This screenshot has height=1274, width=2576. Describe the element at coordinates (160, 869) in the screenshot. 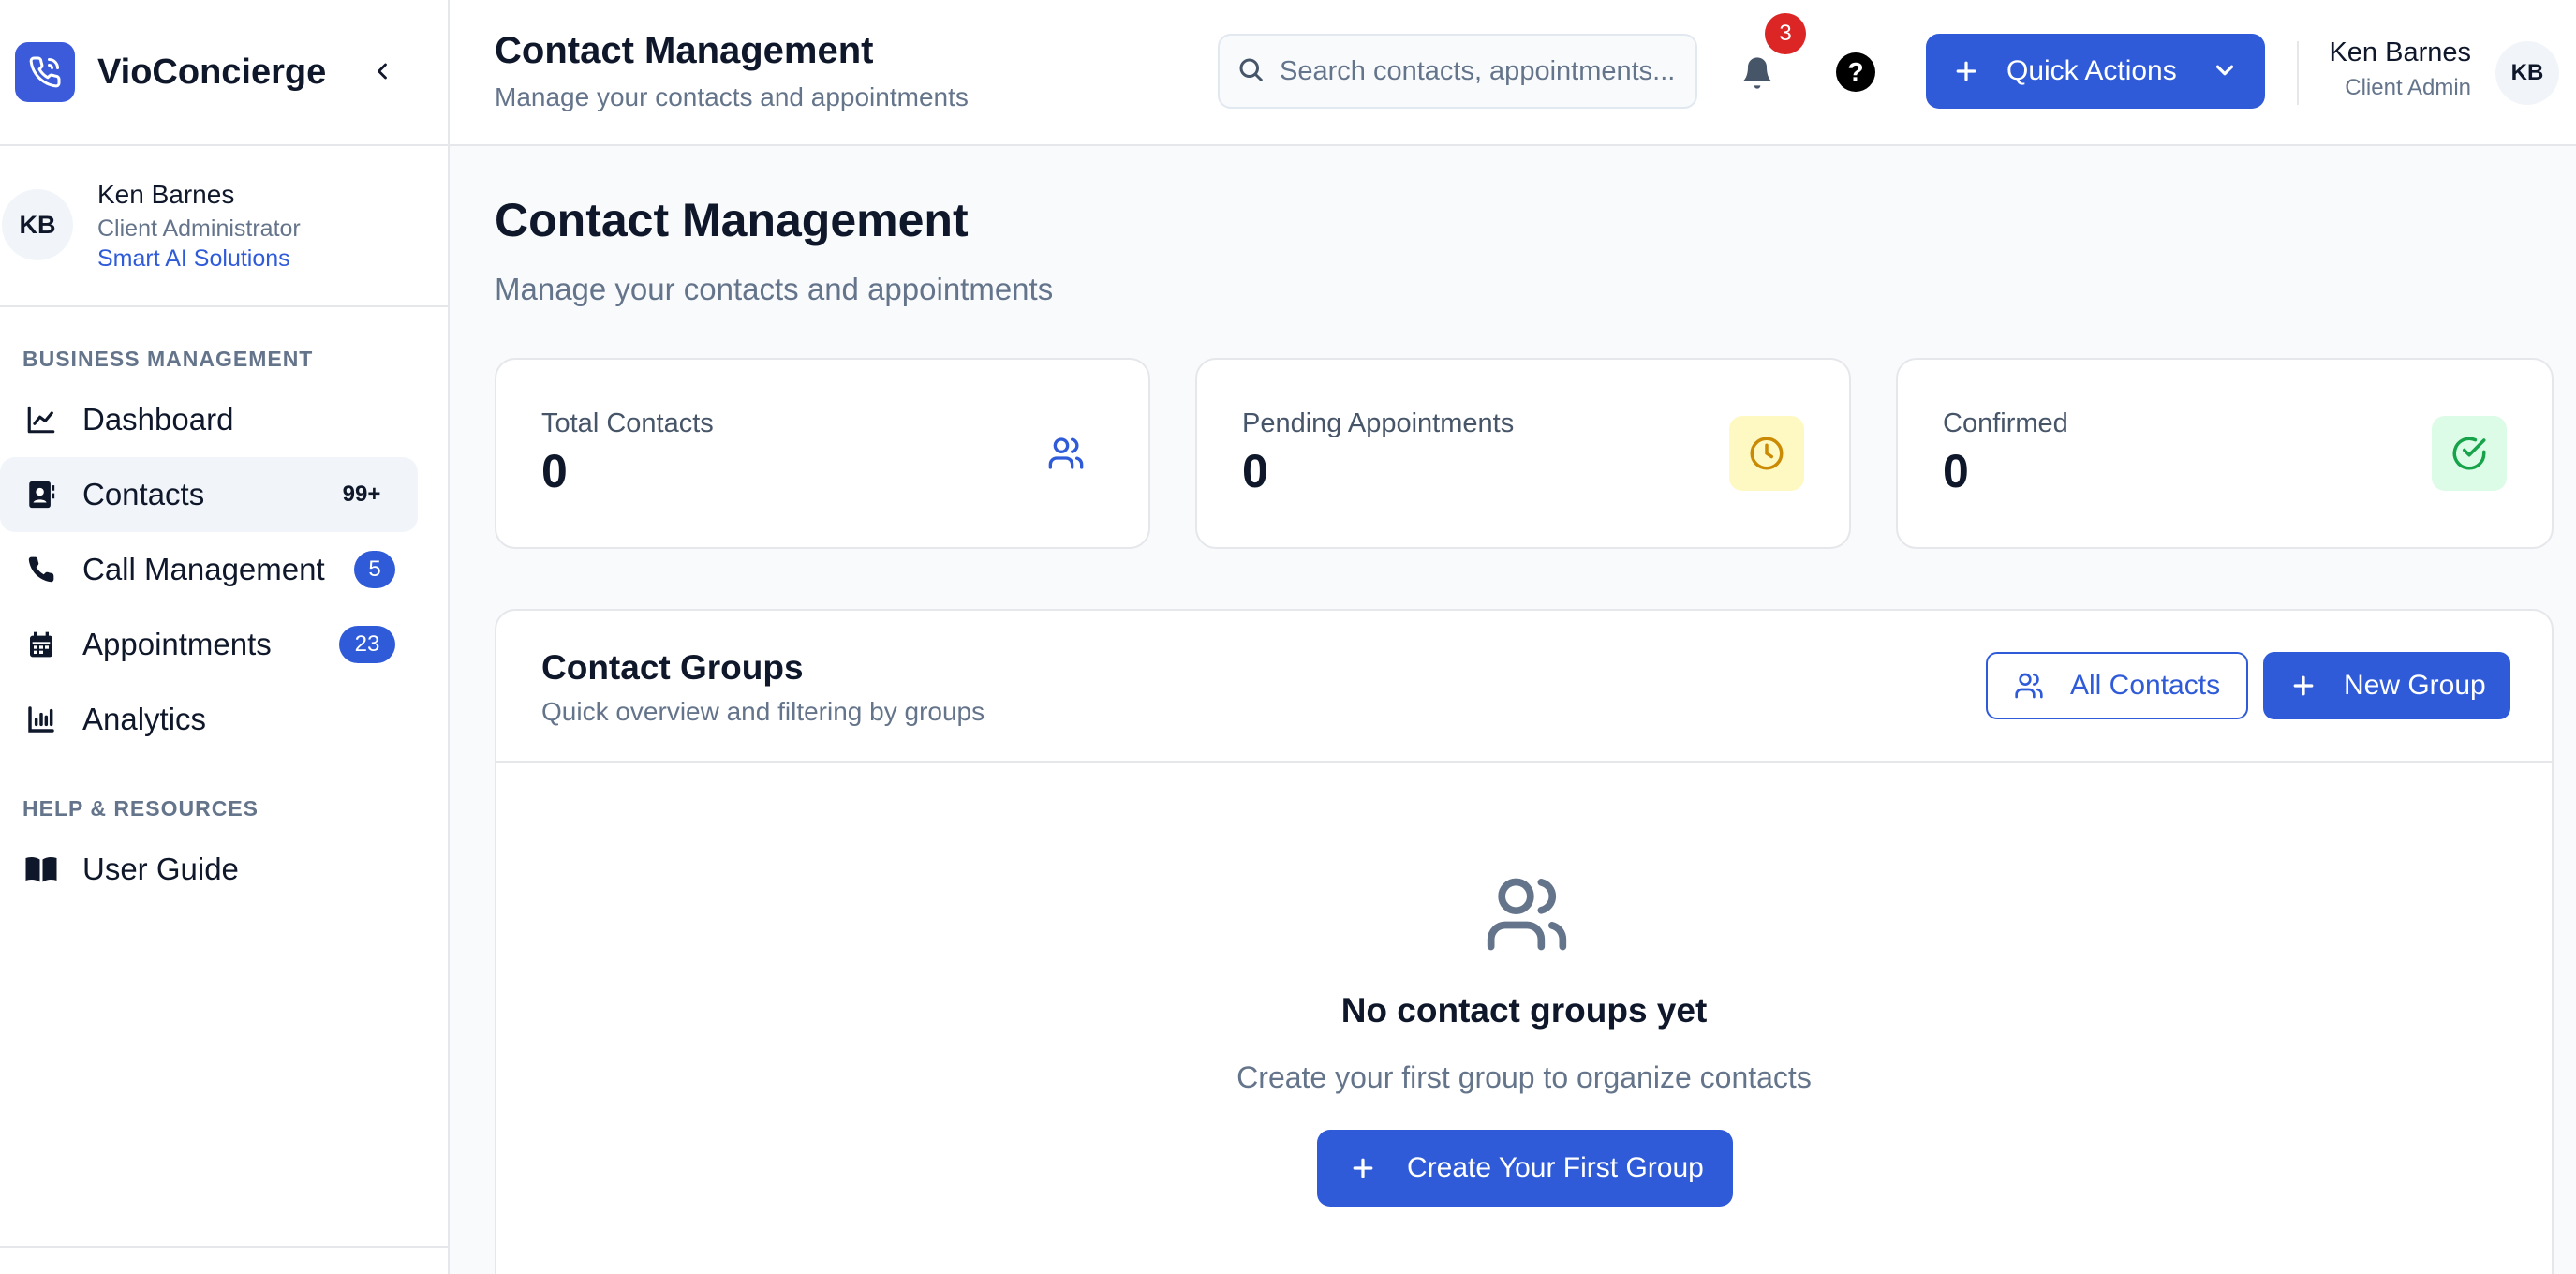

I see `sidebar-item-label: User Guide` at that location.